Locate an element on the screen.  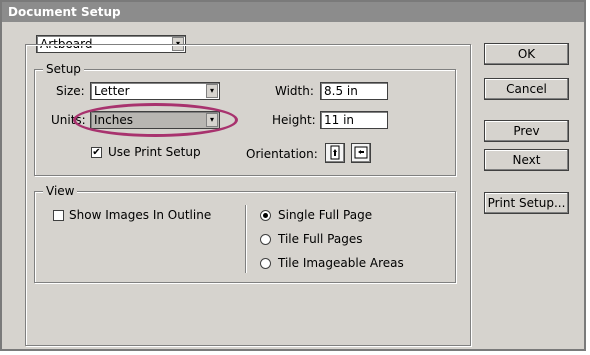
use-print-setup-label: Use Print Setup is located at coordinates (154, 152).